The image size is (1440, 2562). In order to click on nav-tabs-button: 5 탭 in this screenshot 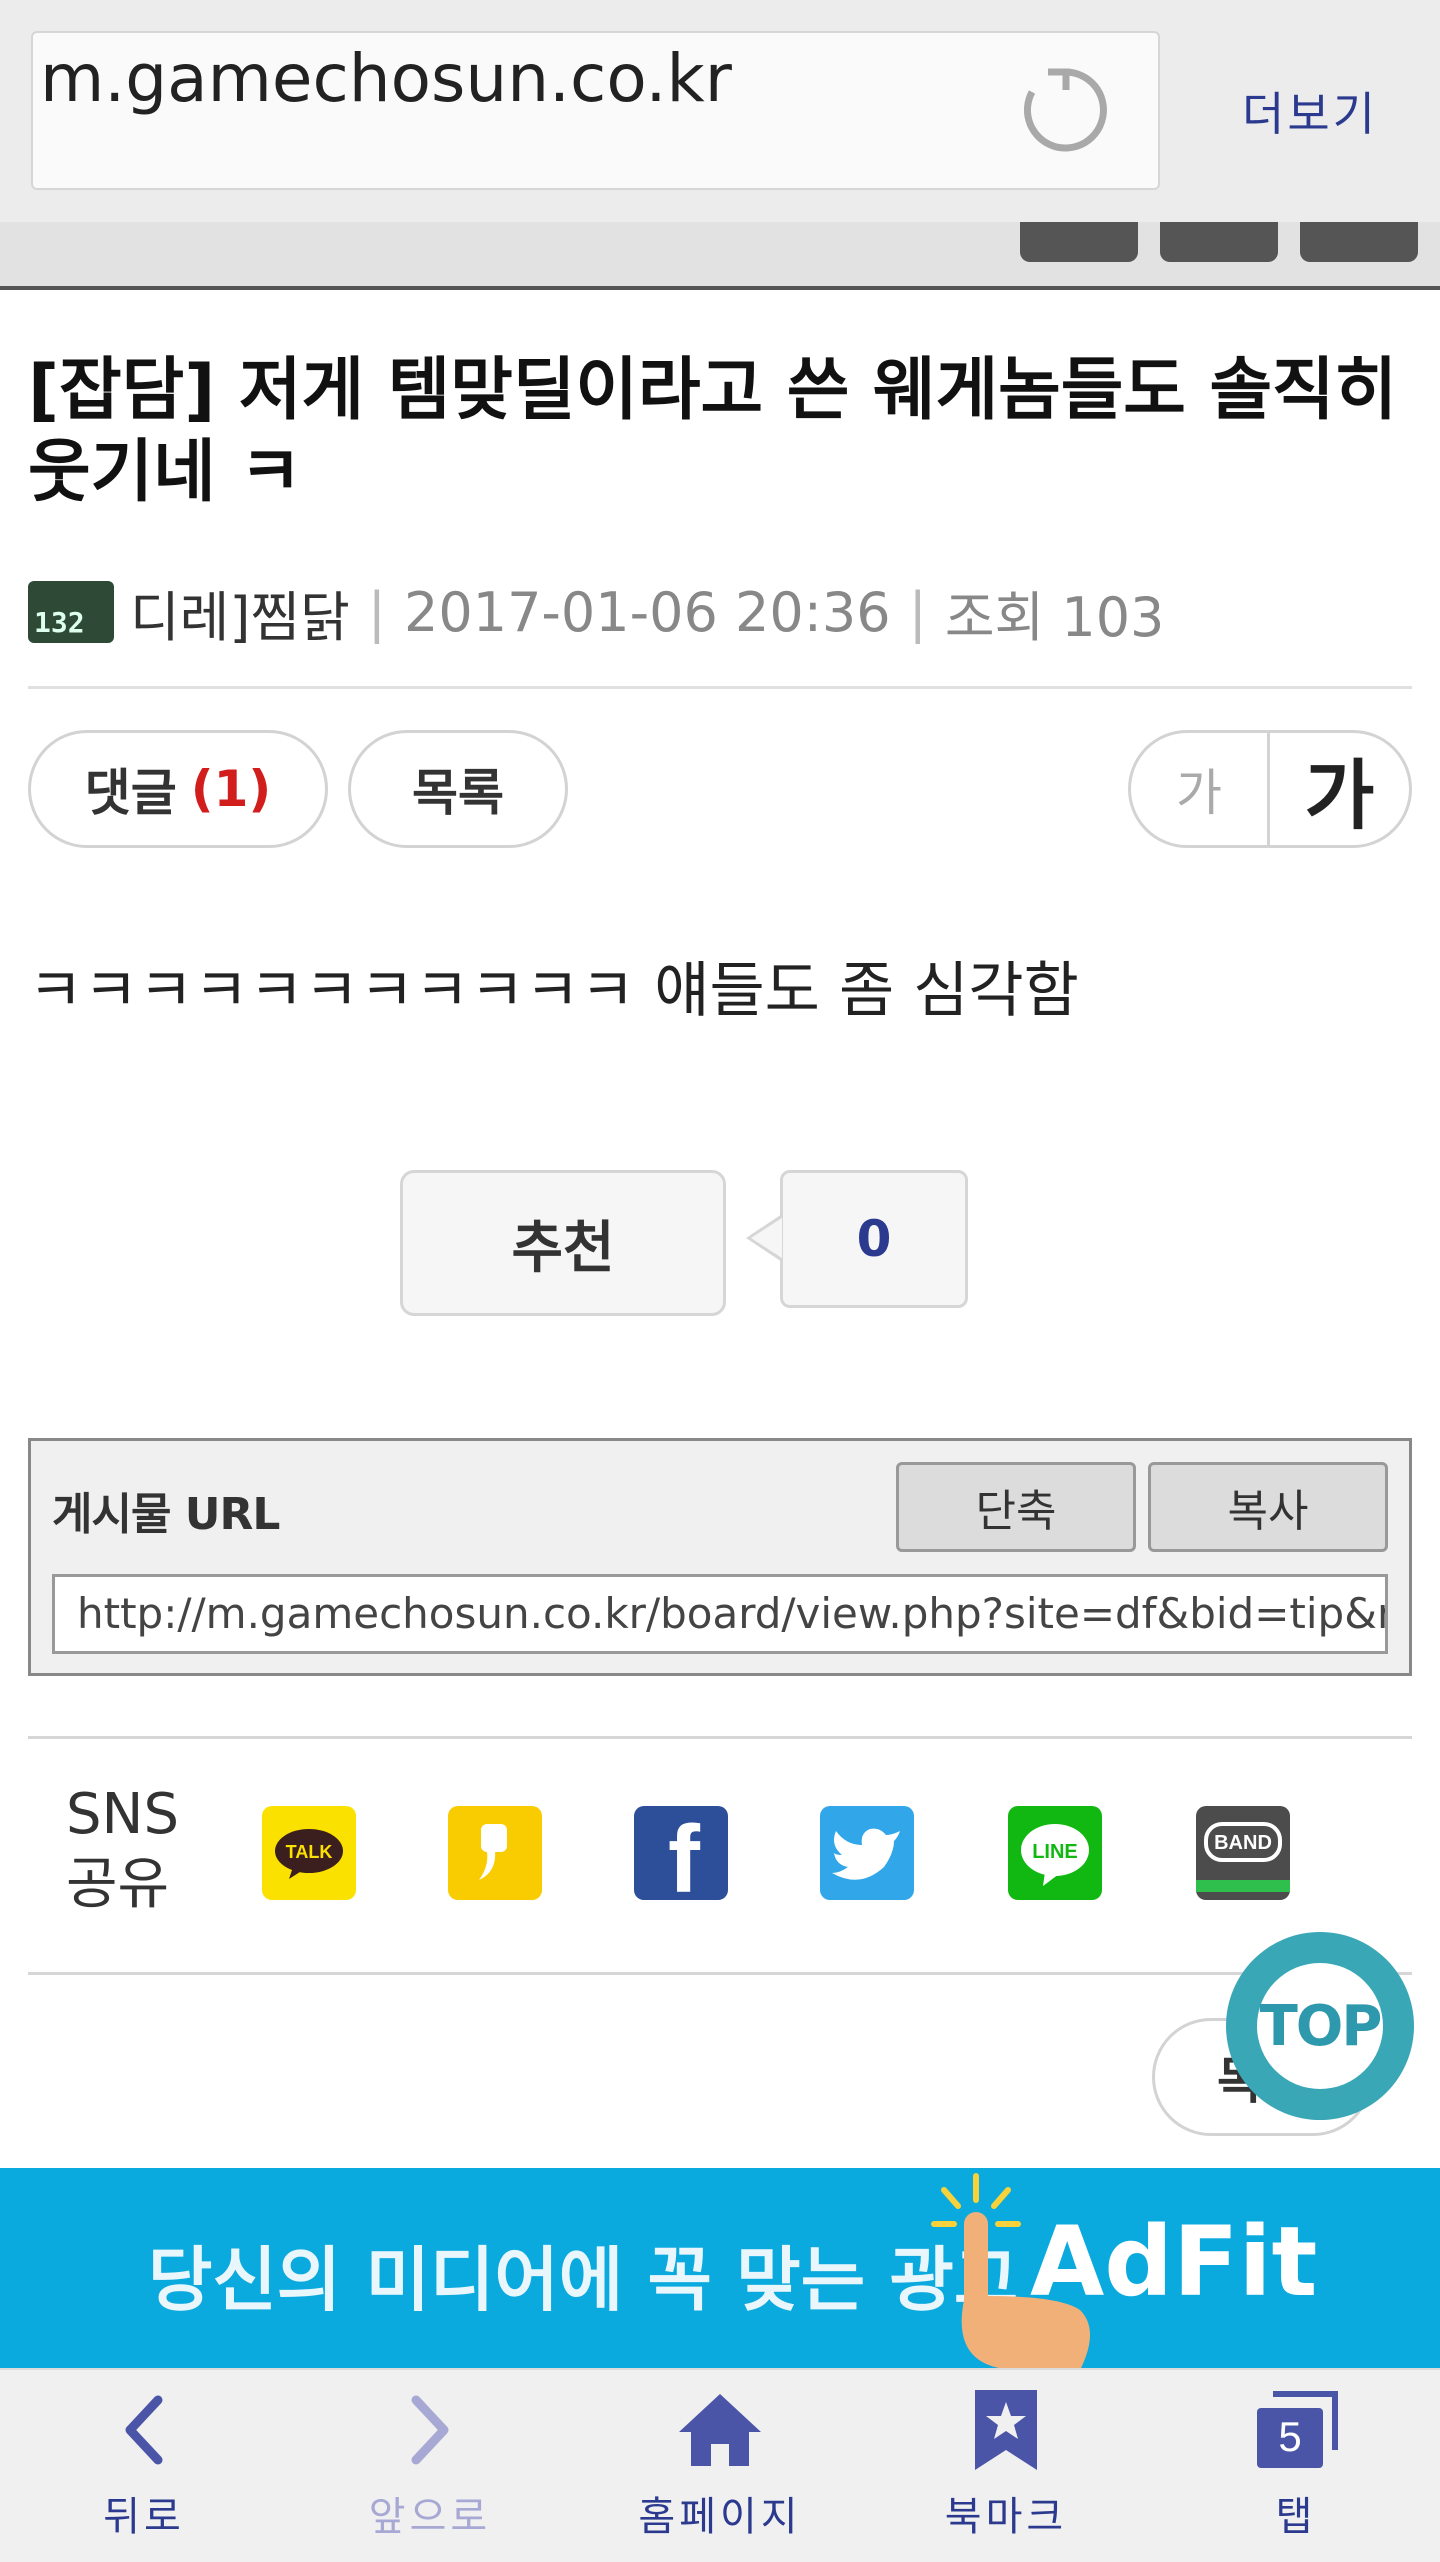, I will do `click(1296, 2465)`.